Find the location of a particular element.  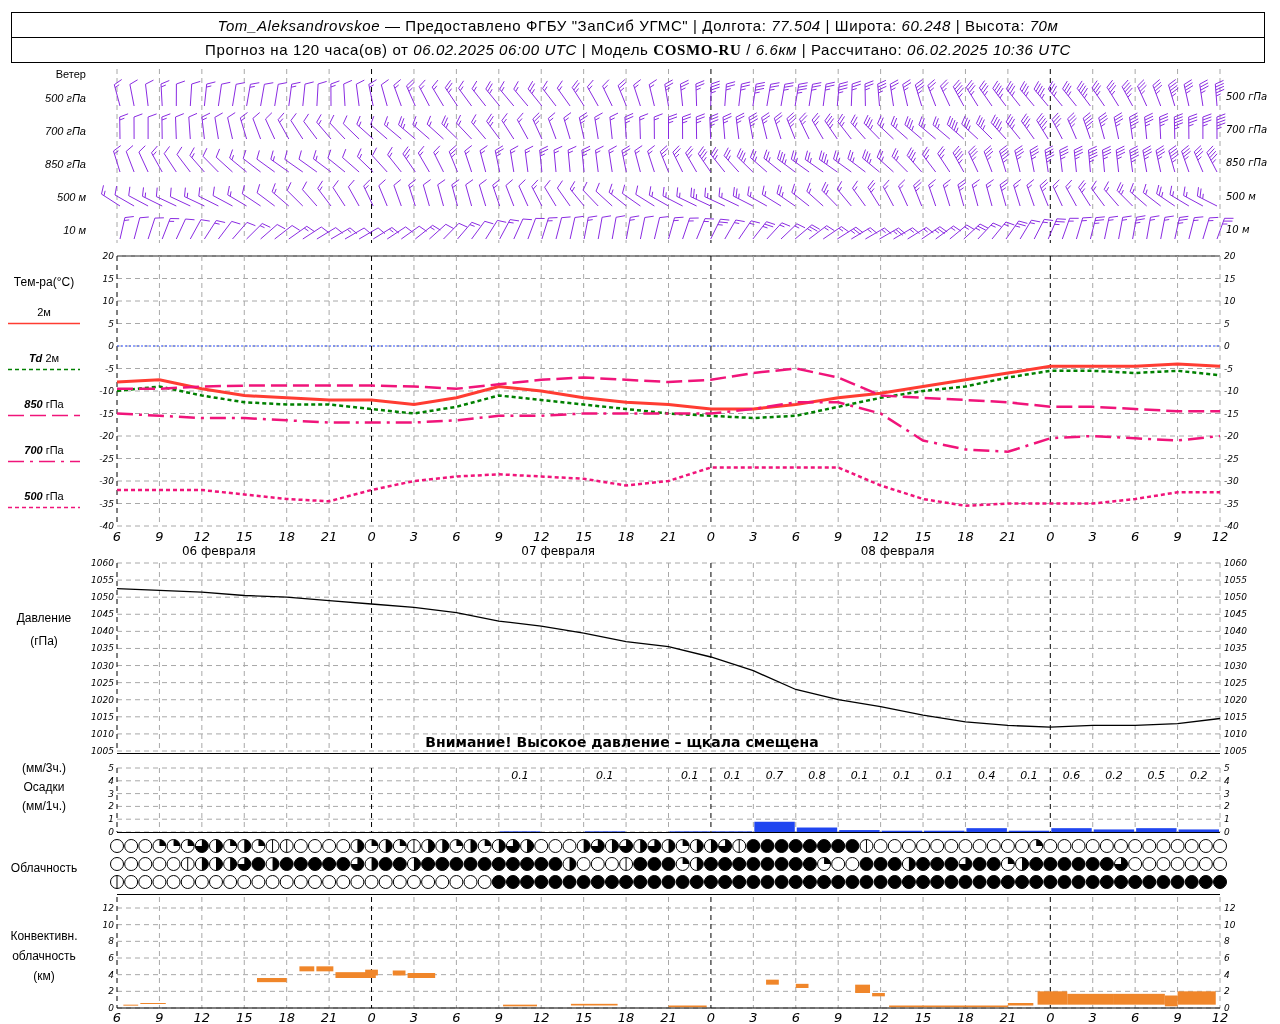

precipitation-value: 0.4 is located at coordinates (986, 775).